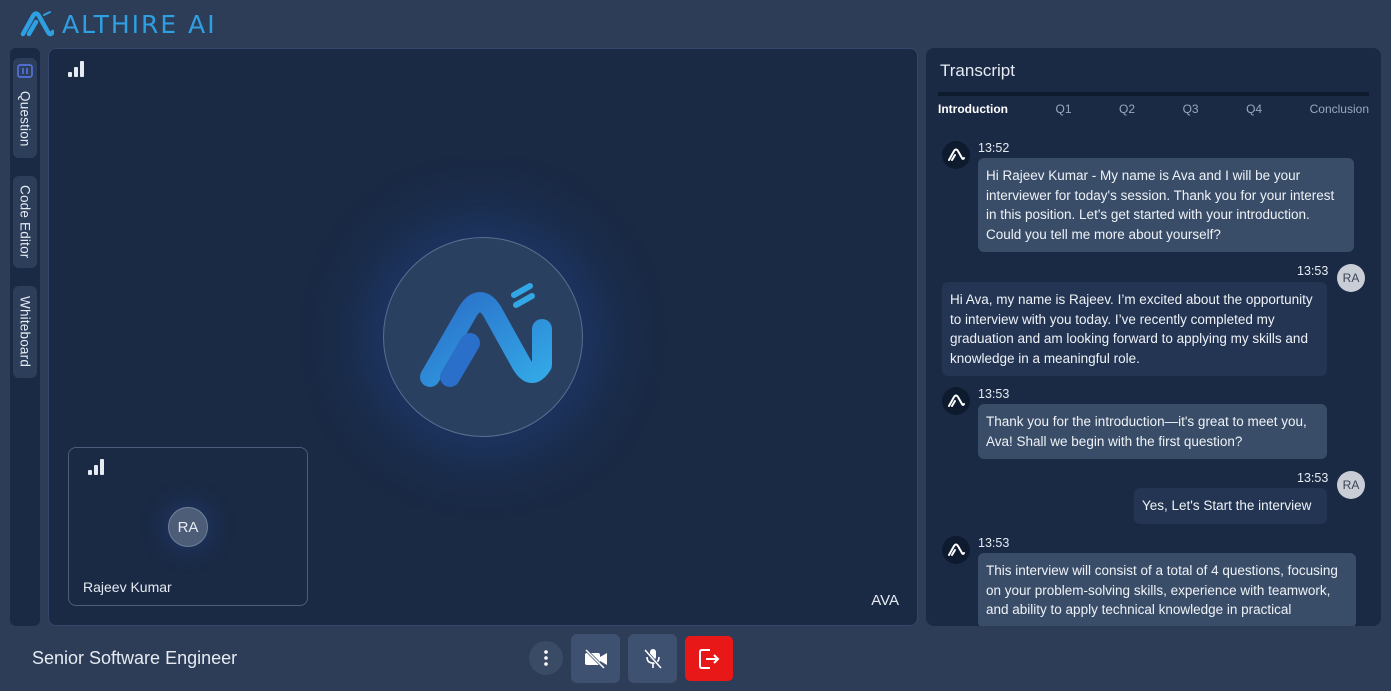 This screenshot has height=691, width=1391. I want to click on section-tab-q1: Q1, so click(1064, 109).